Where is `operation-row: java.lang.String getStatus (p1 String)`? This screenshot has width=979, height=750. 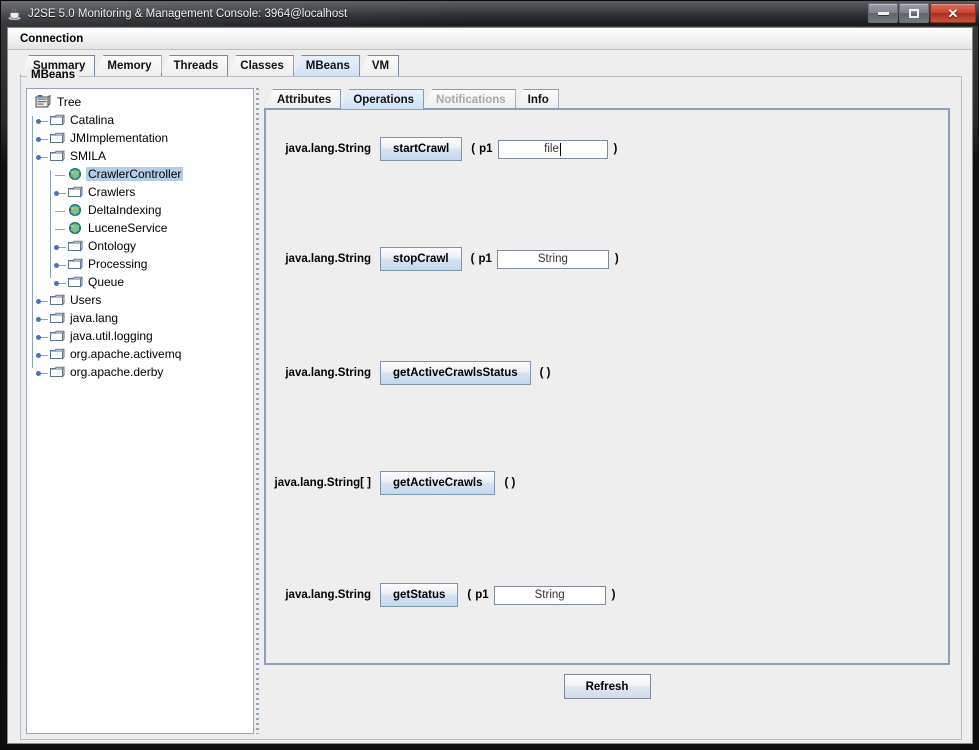 operation-row: java.lang.String getStatus (p1 String) is located at coordinates (607, 595).